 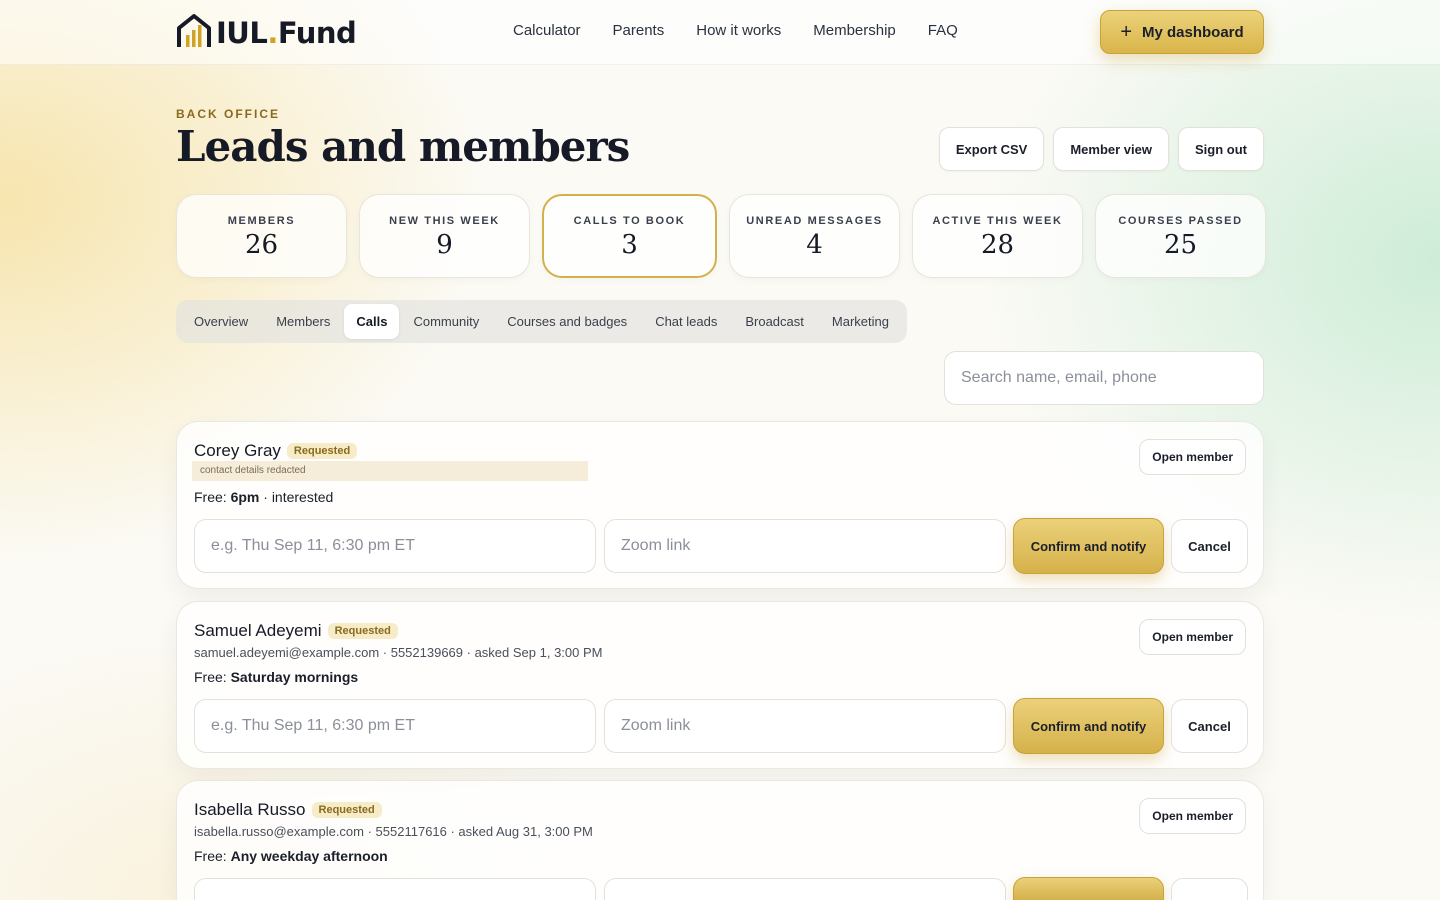 What do you see at coordinates (1111, 149) in the screenshot?
I see `member-view-button: Member view` at bounding box center [1111, 149].